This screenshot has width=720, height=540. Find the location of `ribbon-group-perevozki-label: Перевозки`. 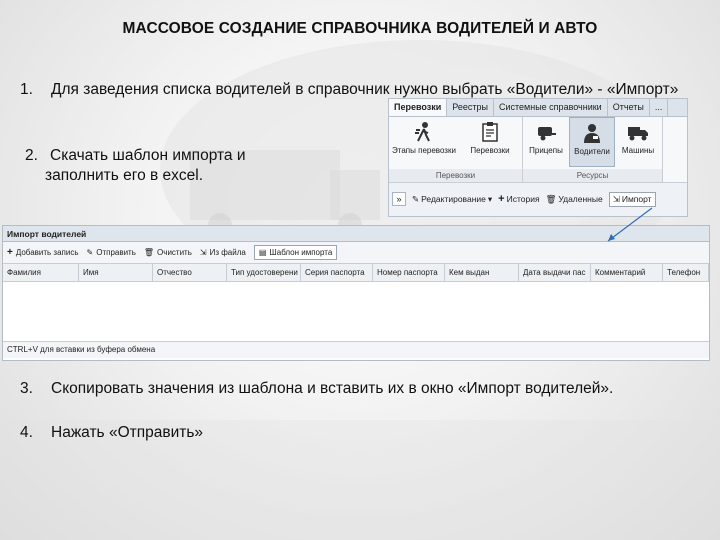

ribbon-group-perevozki-label: Перевозки is located at coordinates (455, 175).